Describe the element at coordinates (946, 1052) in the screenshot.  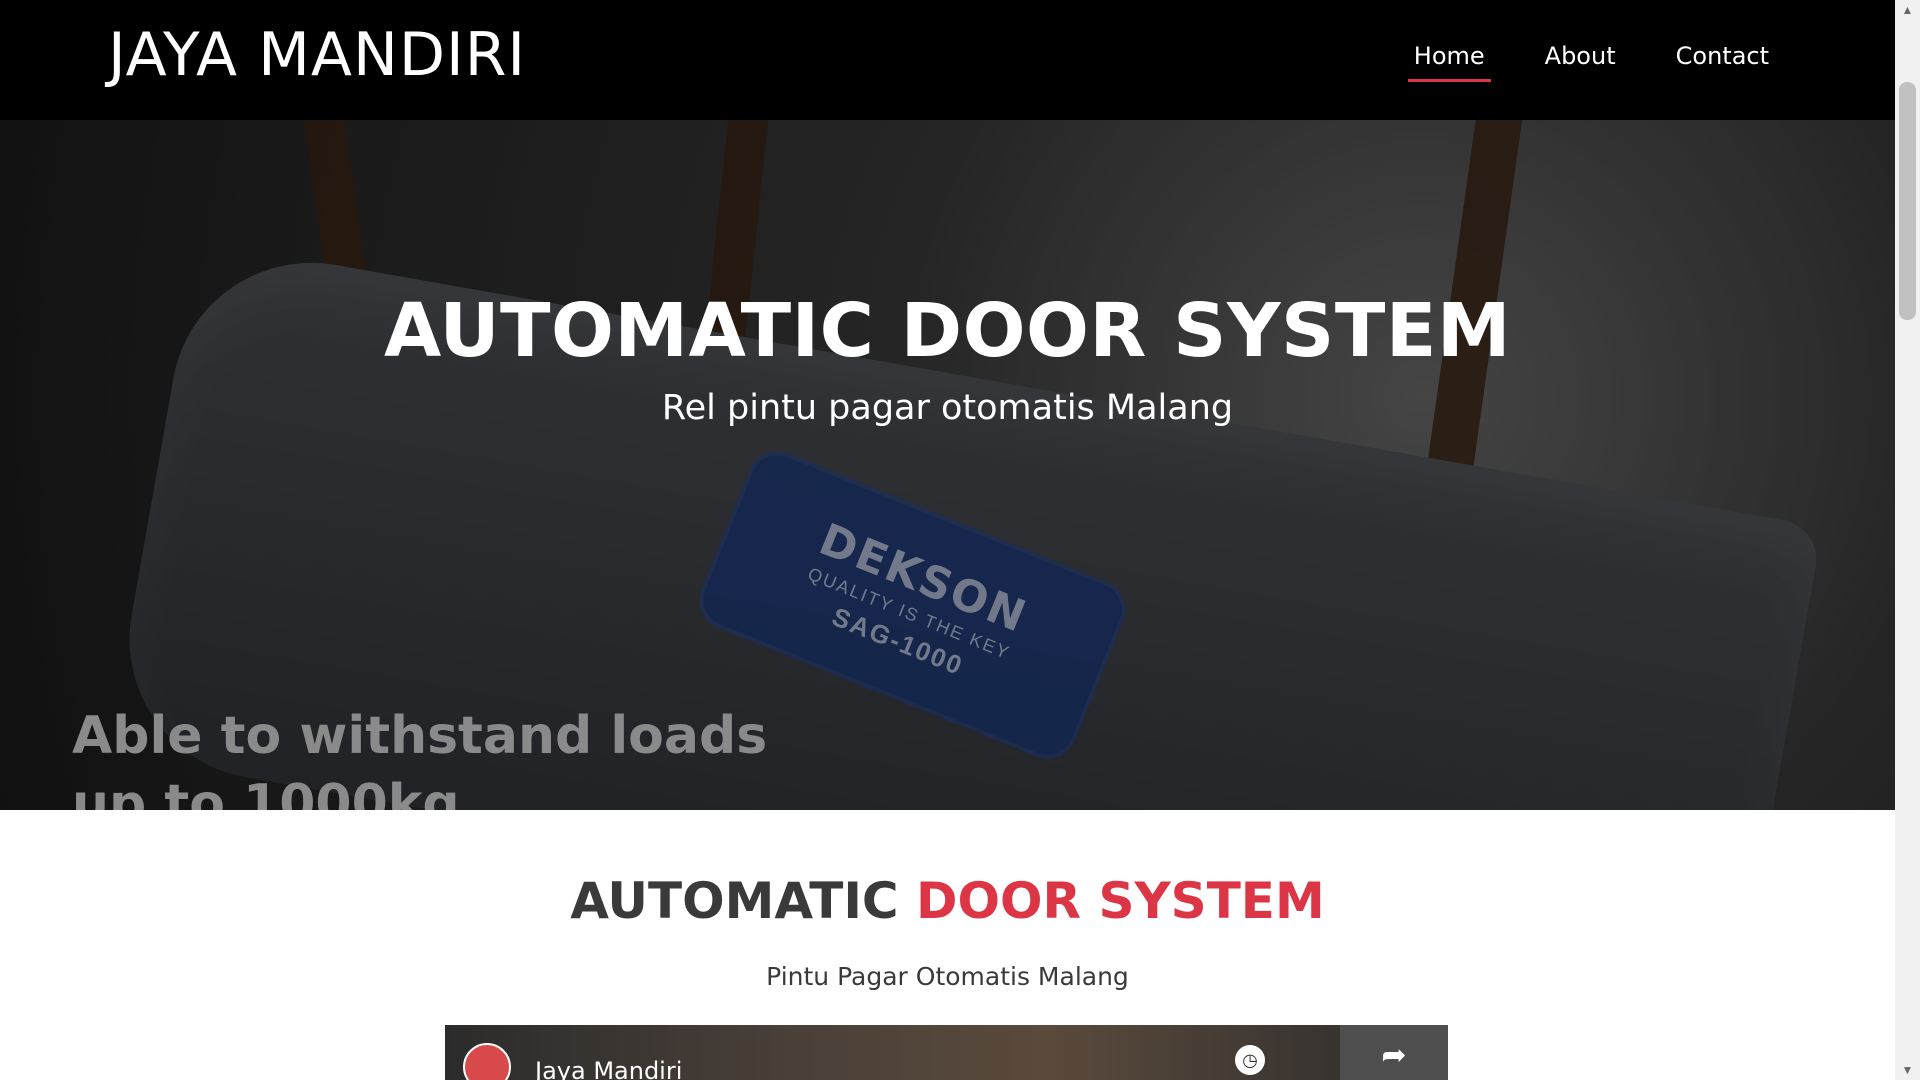
I see `embedded-video: Jaya Mandiri ◷ ➦` at that location.